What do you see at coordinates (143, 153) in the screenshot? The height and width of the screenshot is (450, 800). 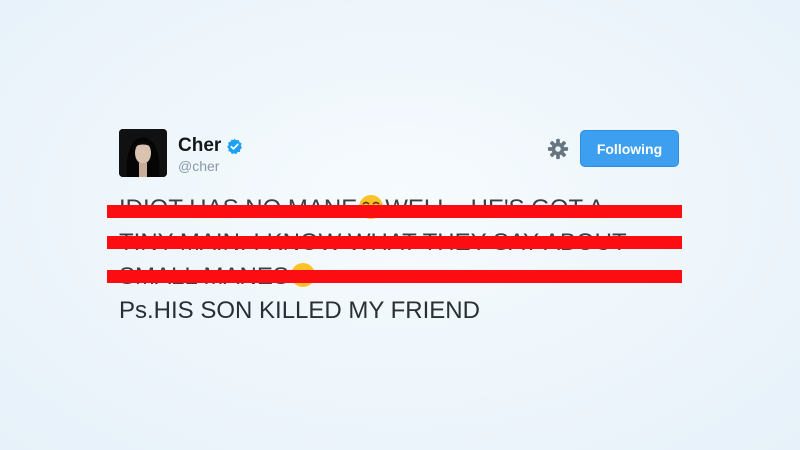 I see `avatar` at bounding box center [143, 153].